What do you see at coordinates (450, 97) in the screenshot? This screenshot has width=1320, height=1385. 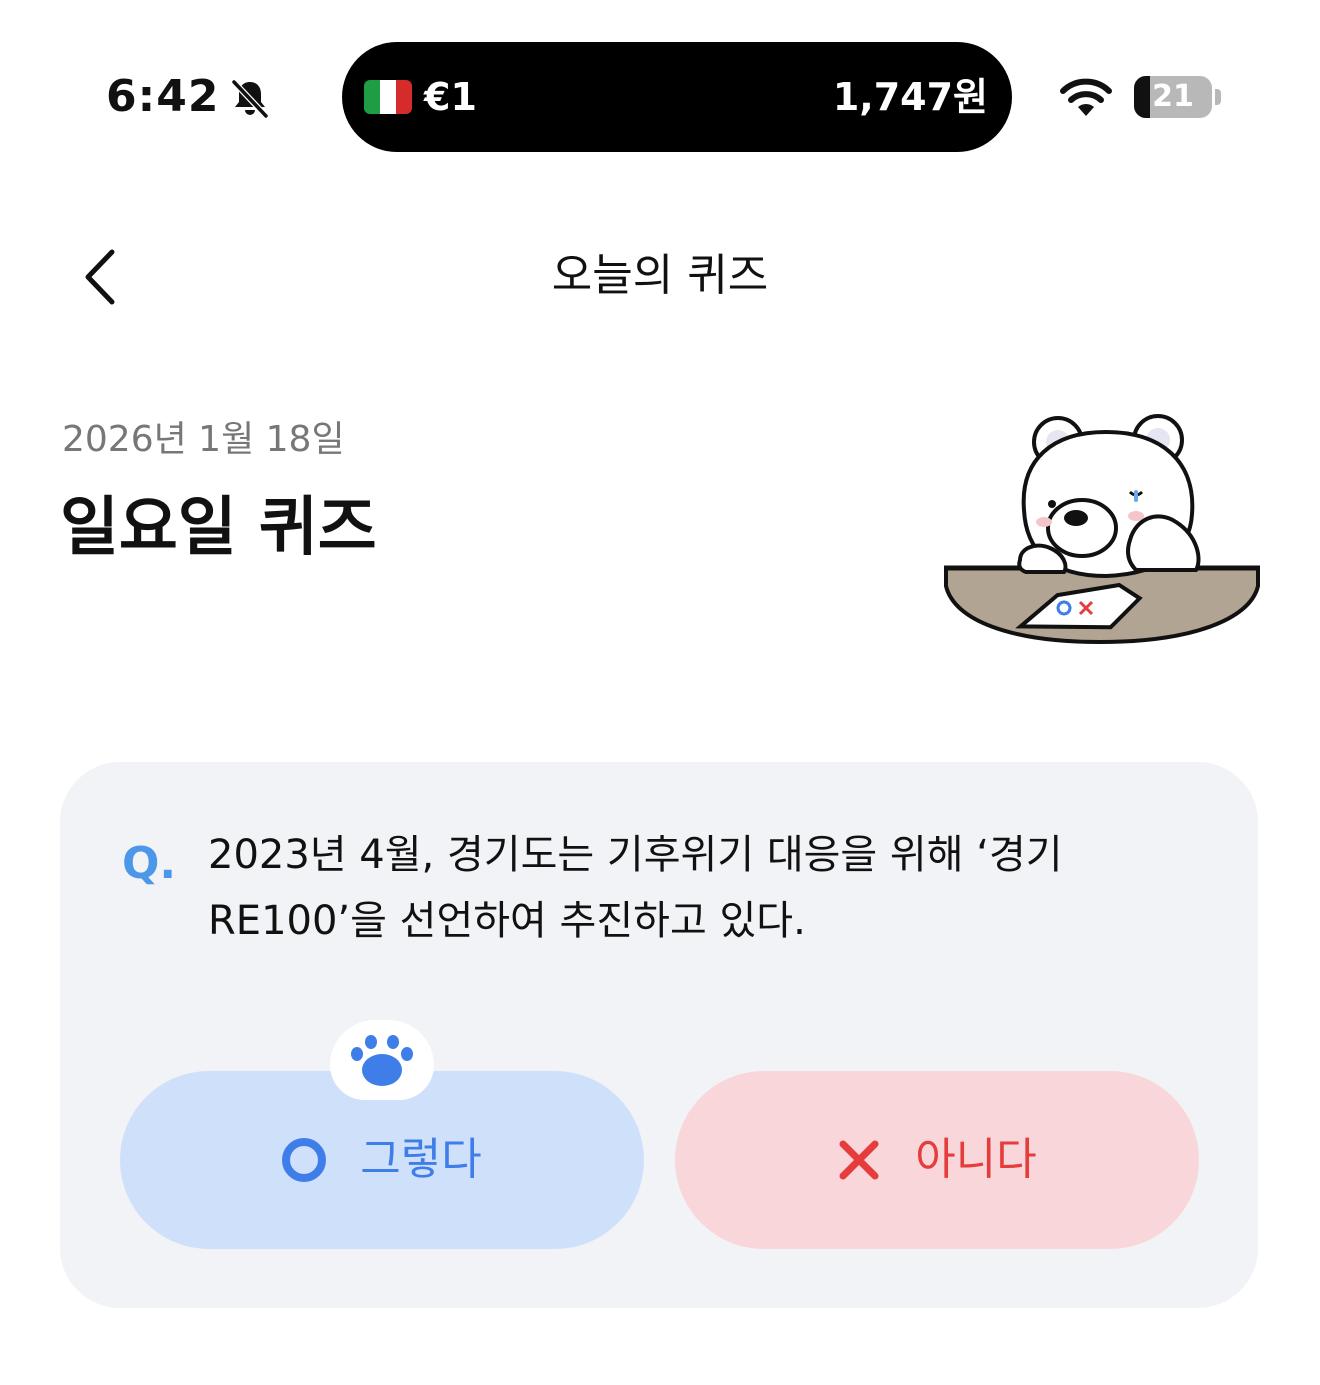 I see `currency-amount: €1` at bounding box center [450, 97].